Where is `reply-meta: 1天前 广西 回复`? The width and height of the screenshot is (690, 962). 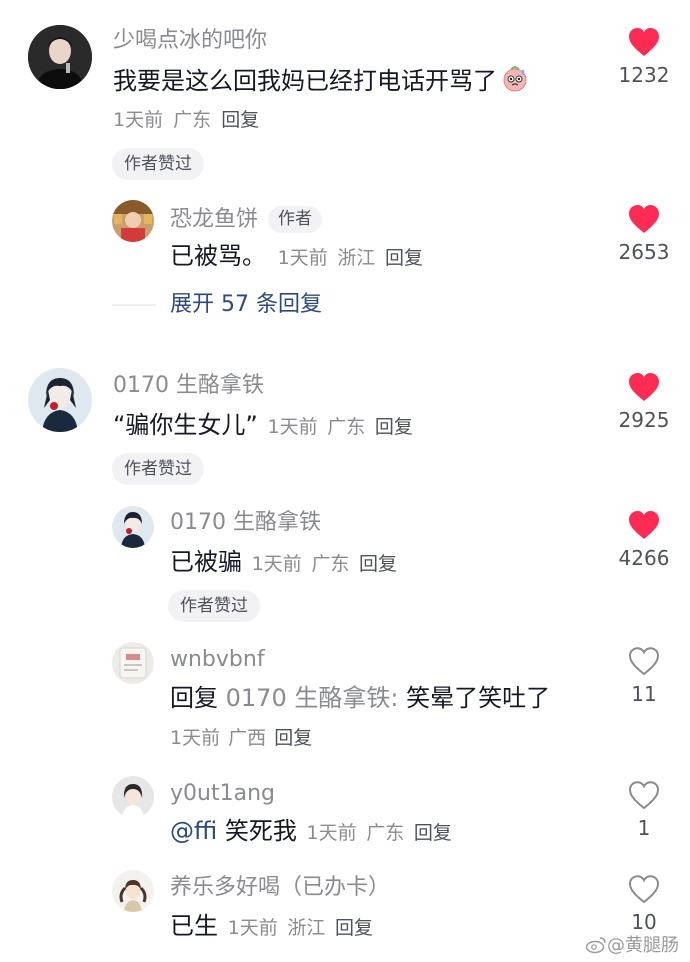
reply-meta: 1天前 广西 回复 is located at coordinates (241, 738).